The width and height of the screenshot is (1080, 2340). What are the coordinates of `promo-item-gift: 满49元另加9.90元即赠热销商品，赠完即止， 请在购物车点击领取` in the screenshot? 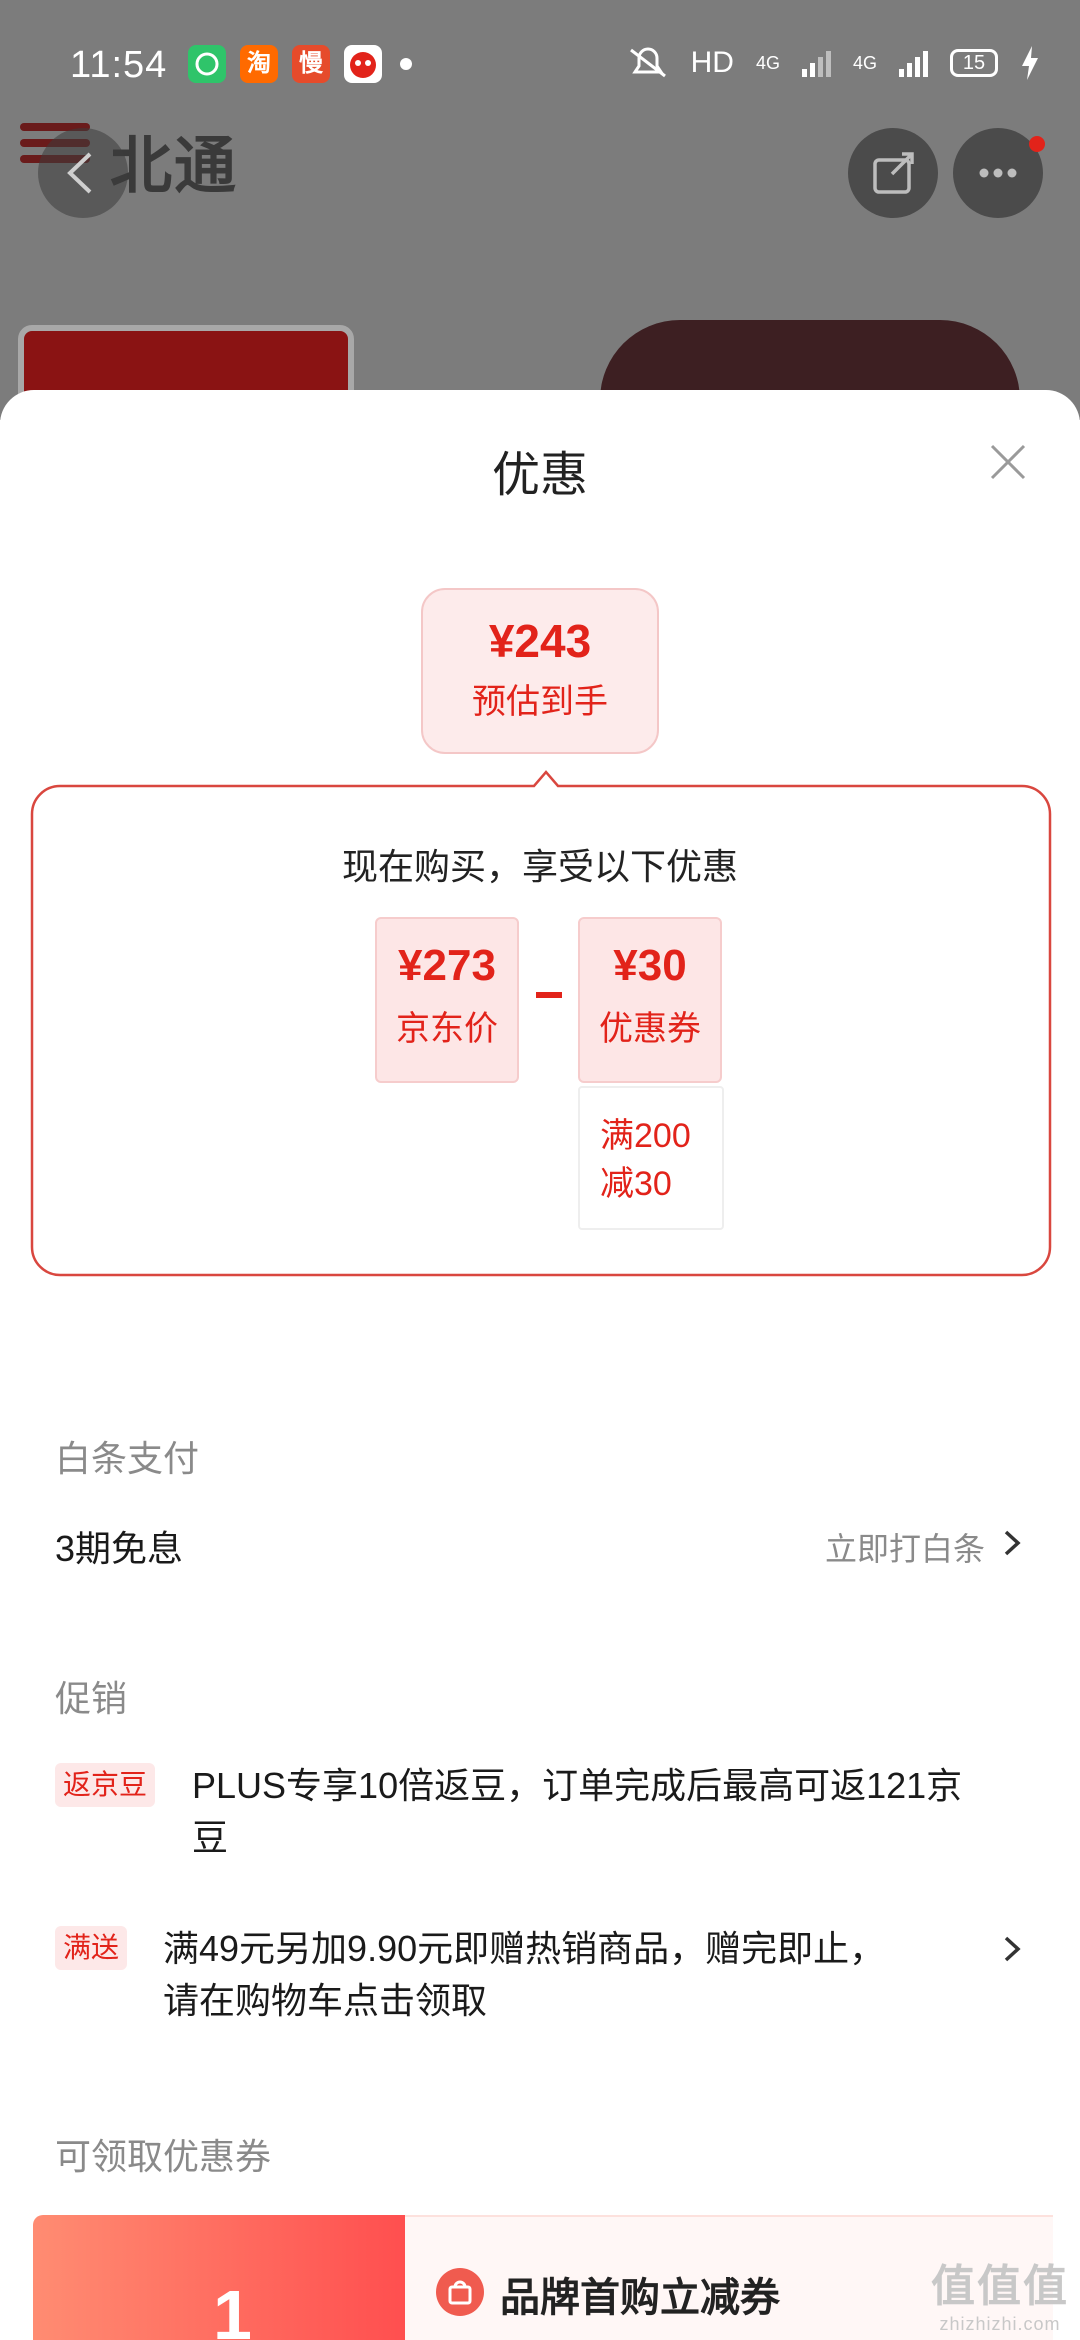 It's located at (578, 1975).